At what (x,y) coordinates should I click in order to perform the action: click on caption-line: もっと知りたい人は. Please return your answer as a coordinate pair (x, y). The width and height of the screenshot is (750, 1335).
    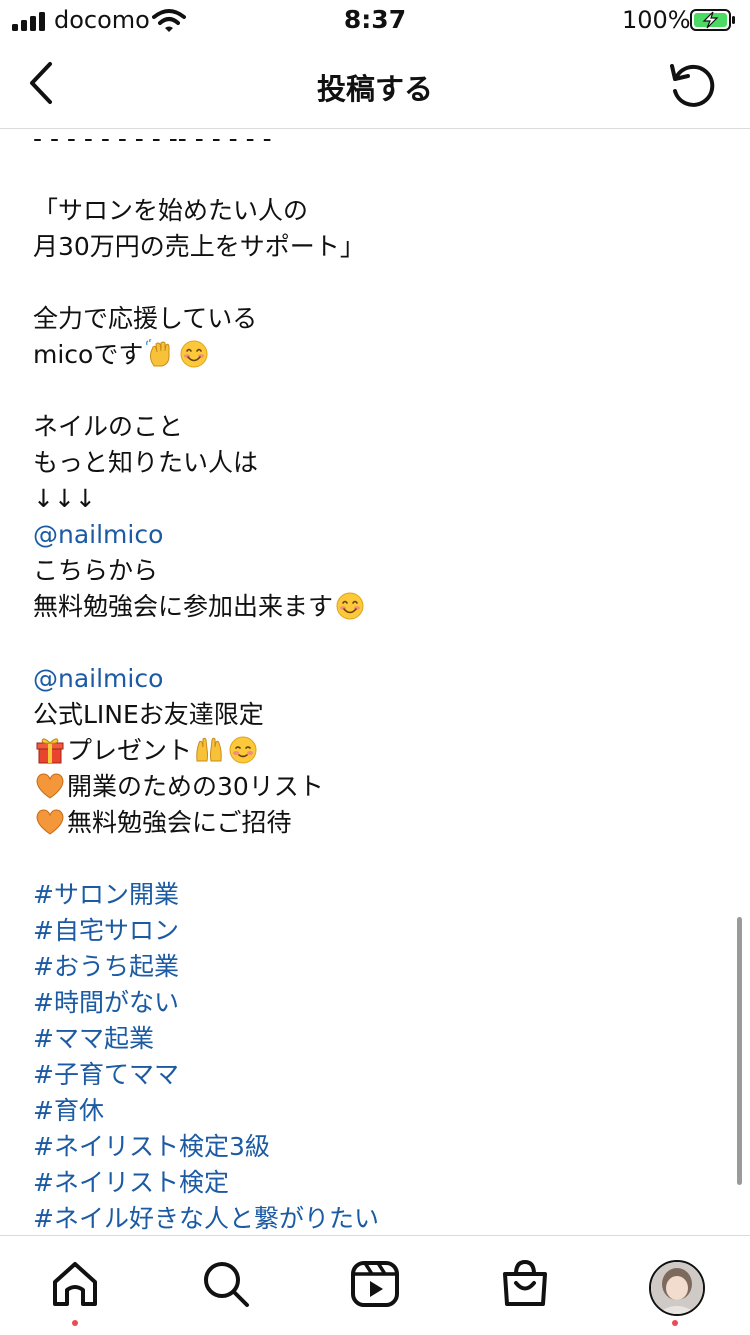
    Looking at the image, I should click on (206, 463).